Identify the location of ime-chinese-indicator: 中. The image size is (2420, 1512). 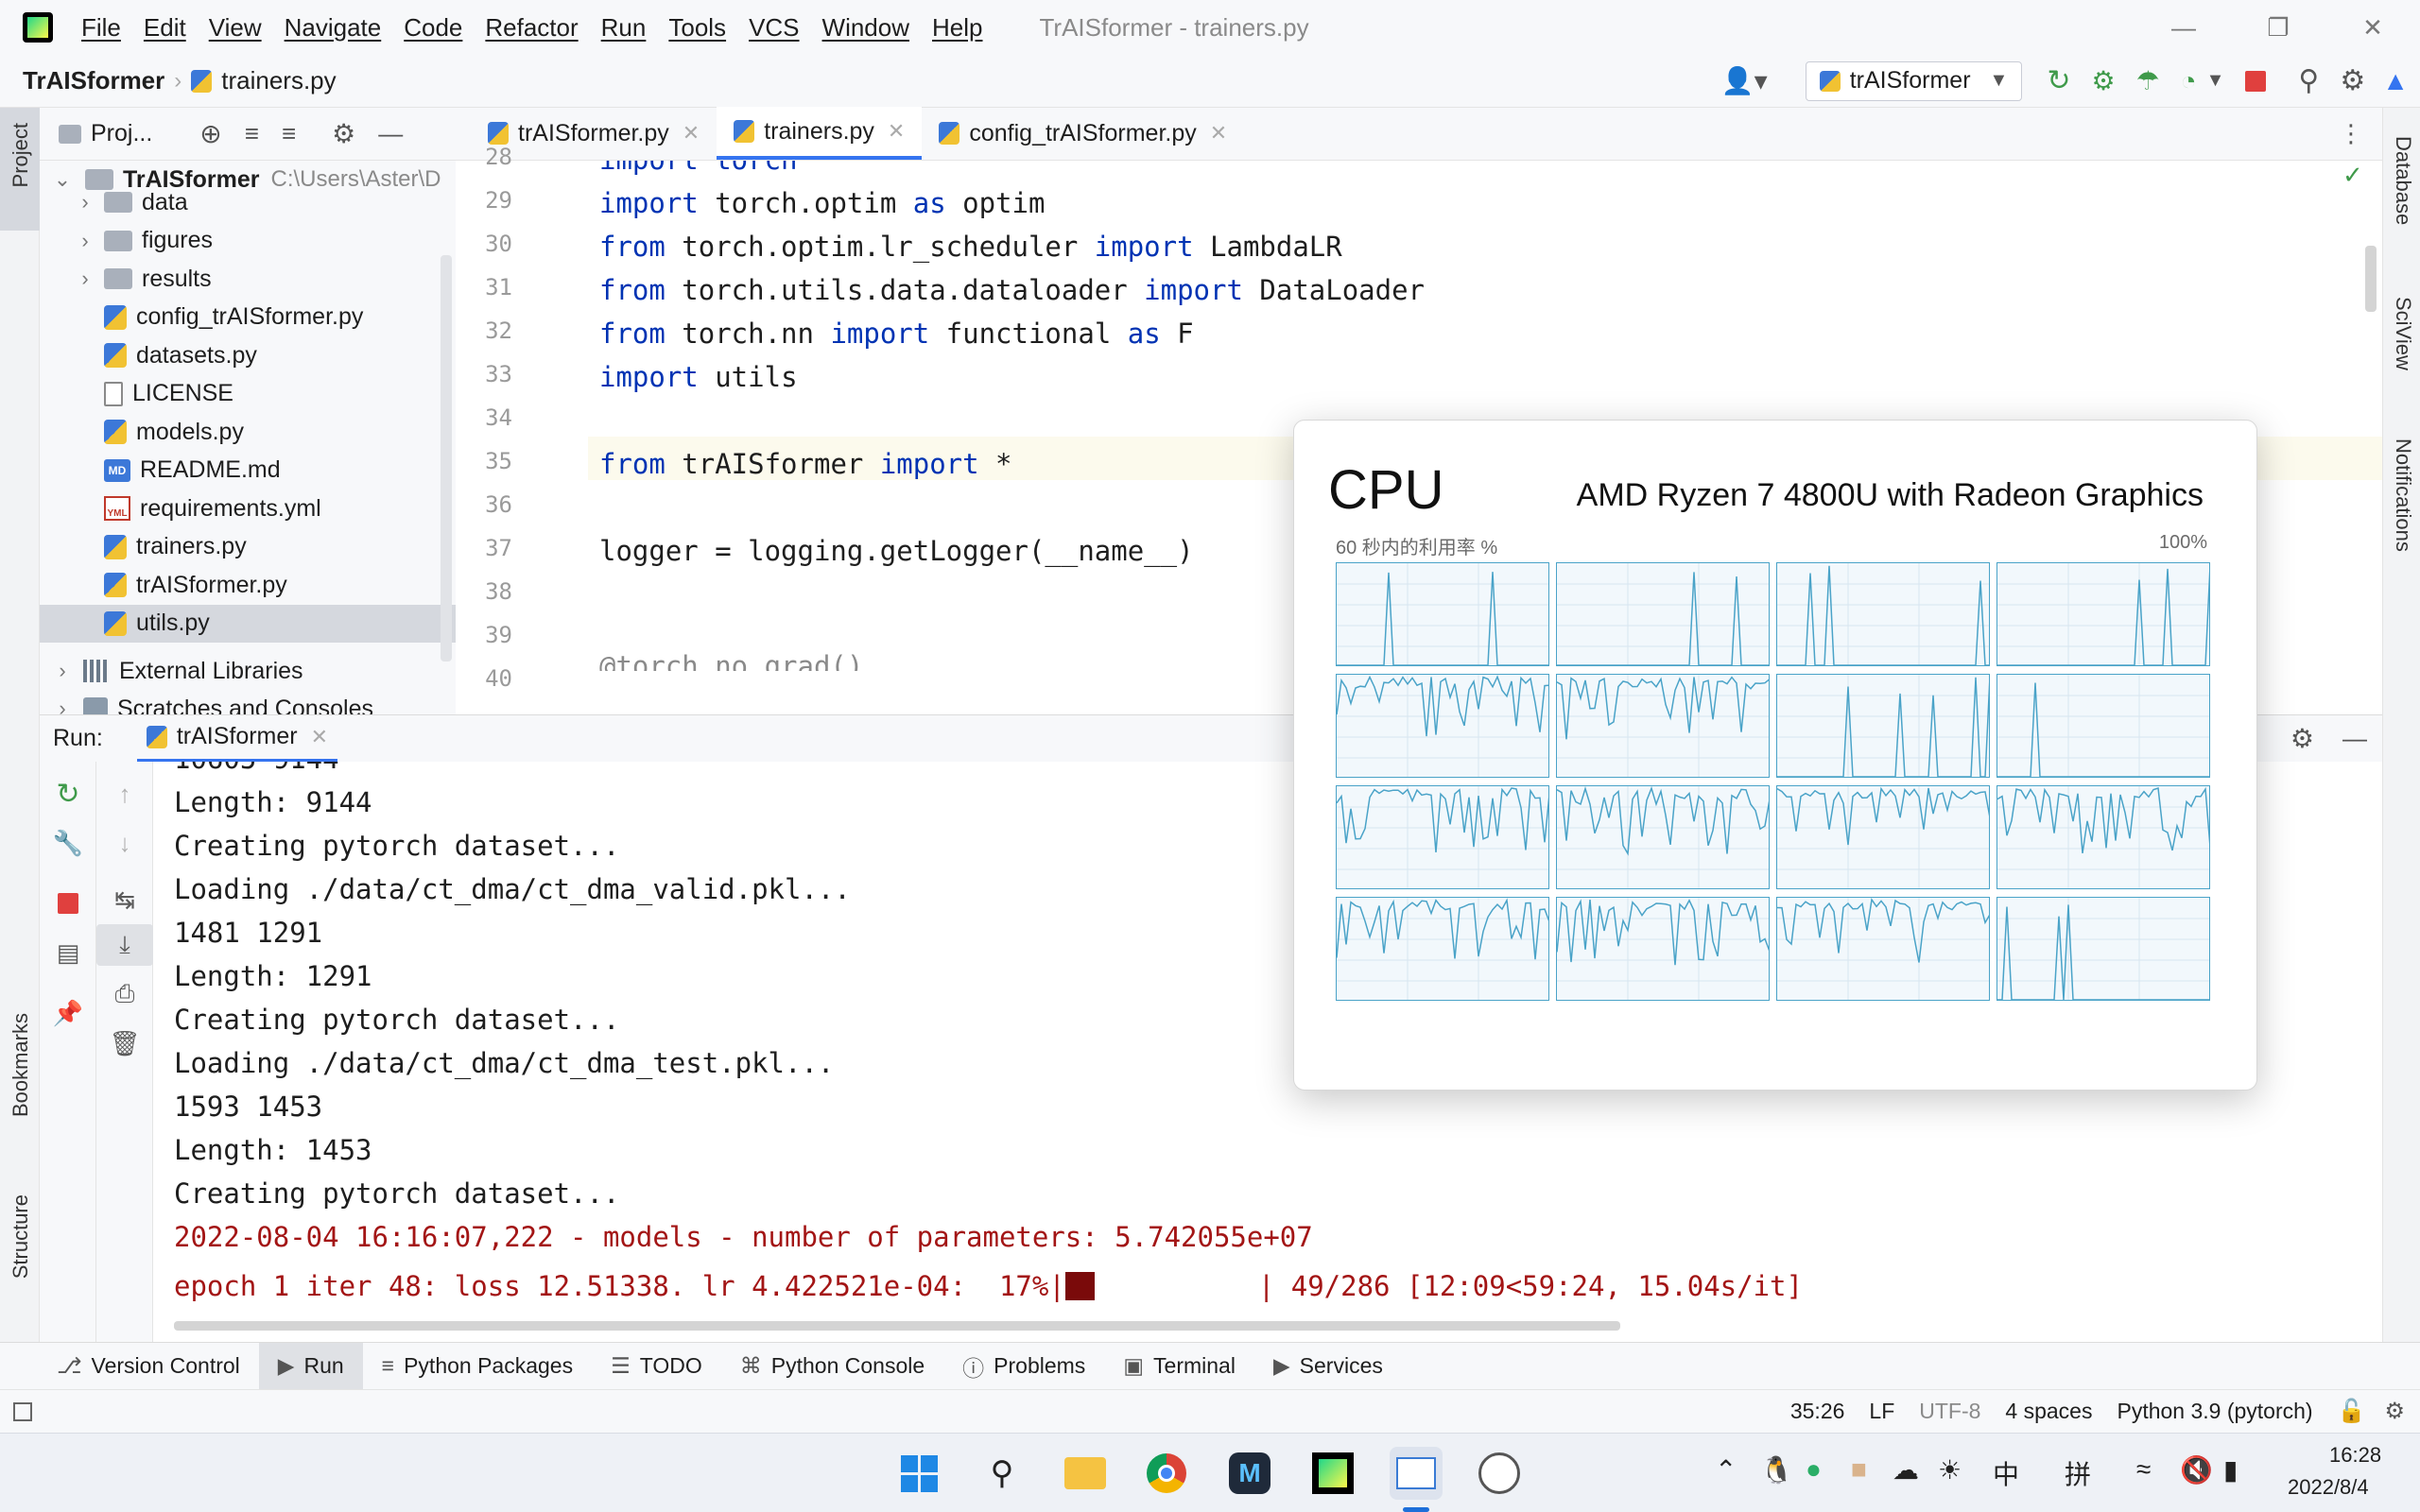
(2006, 1473).